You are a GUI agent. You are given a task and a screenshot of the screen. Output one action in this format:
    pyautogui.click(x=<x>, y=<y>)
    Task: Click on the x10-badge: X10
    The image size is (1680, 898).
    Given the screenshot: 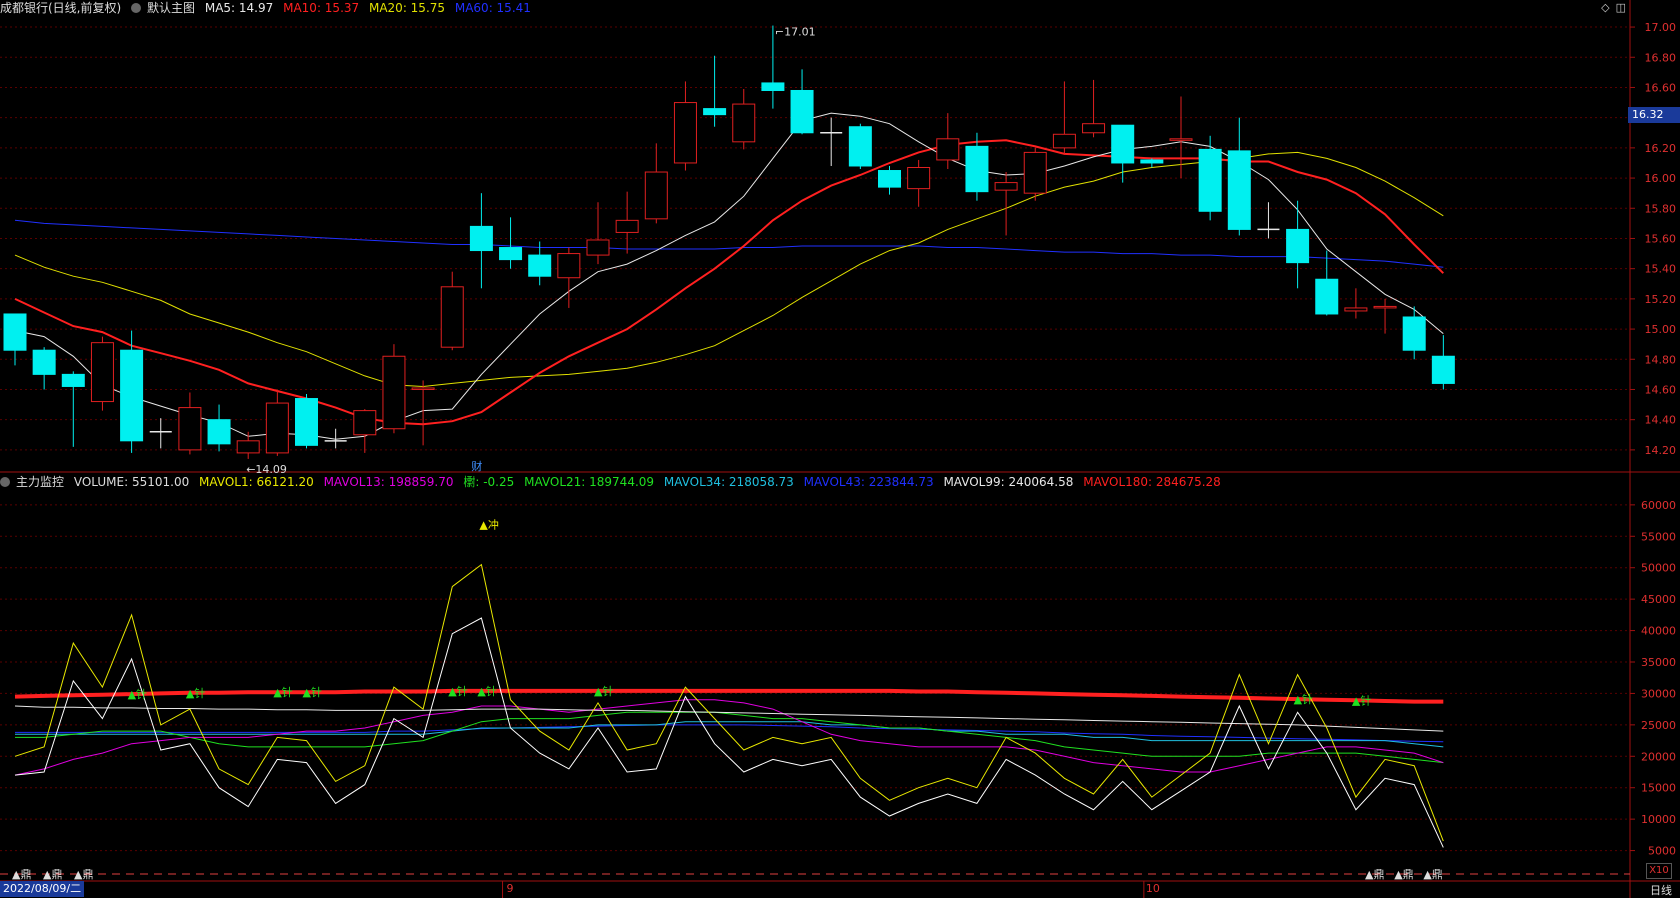 What is the action you would take?
    pyautogui.click(x=1659, y=871)
    